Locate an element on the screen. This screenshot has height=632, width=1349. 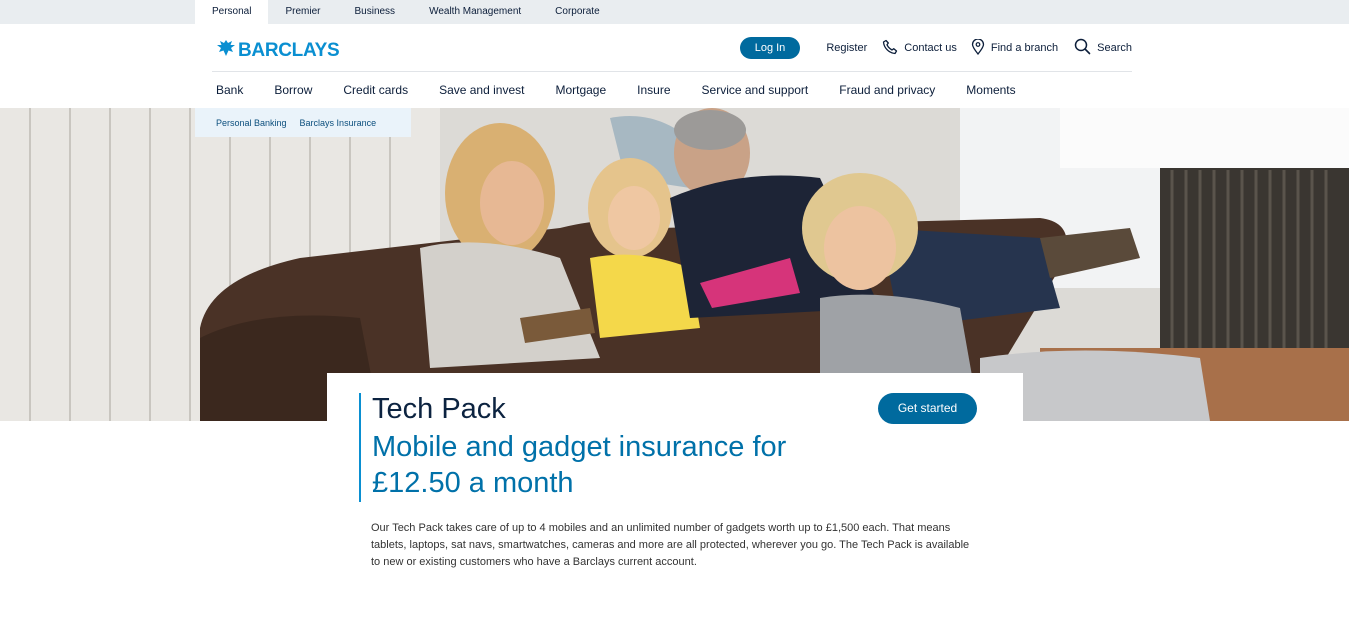
contact-label: Contact us is located at coordinates (930, 48).